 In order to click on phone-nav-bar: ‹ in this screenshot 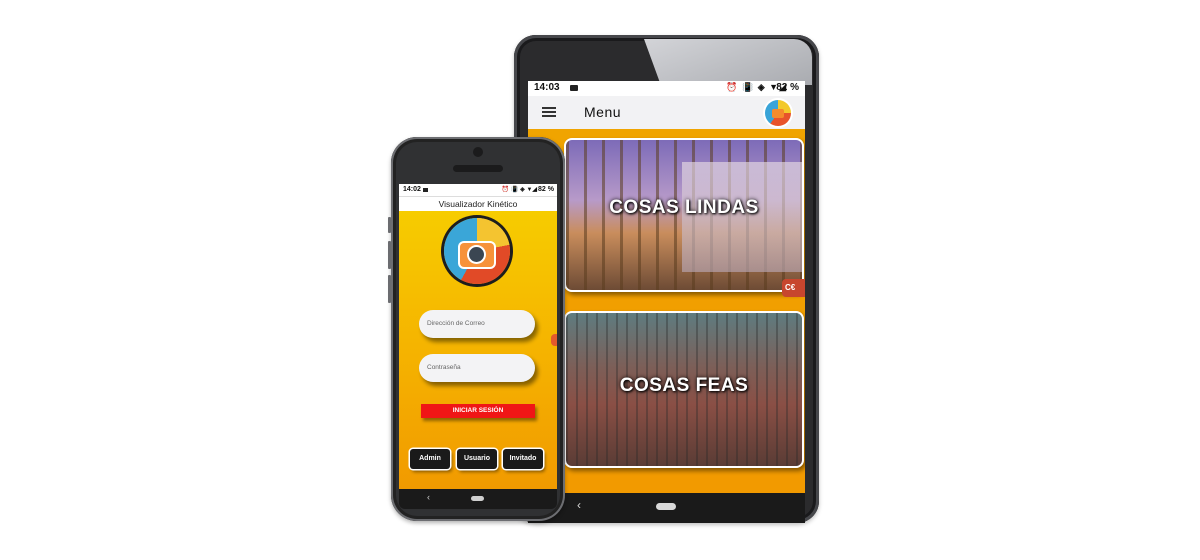, I will do `click(478, 499)`.